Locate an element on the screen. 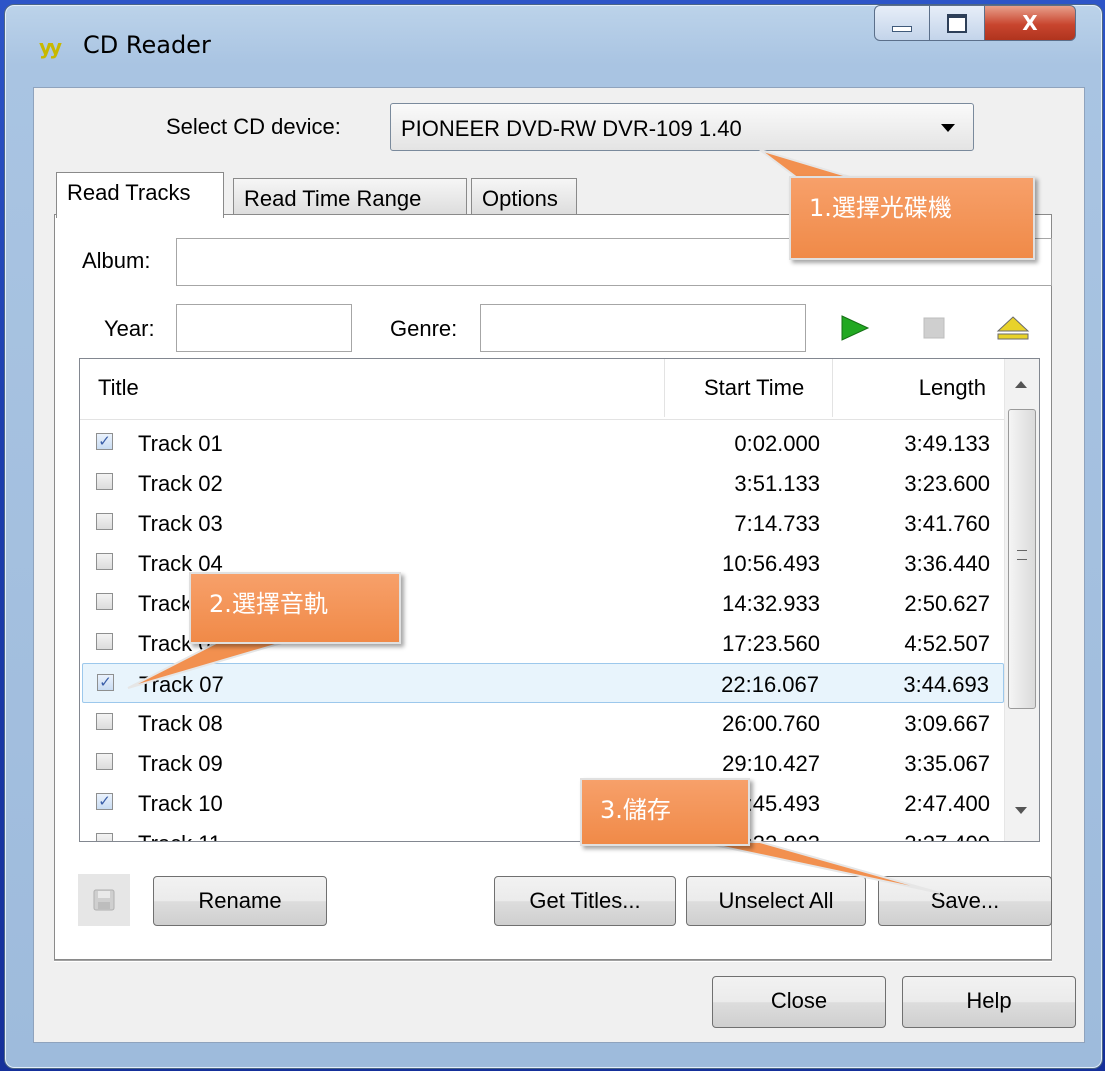 This screenshot has width=1105, height=1071. callout-step-1: 1.選擇光碟機 is located at coordinates (912, 218).